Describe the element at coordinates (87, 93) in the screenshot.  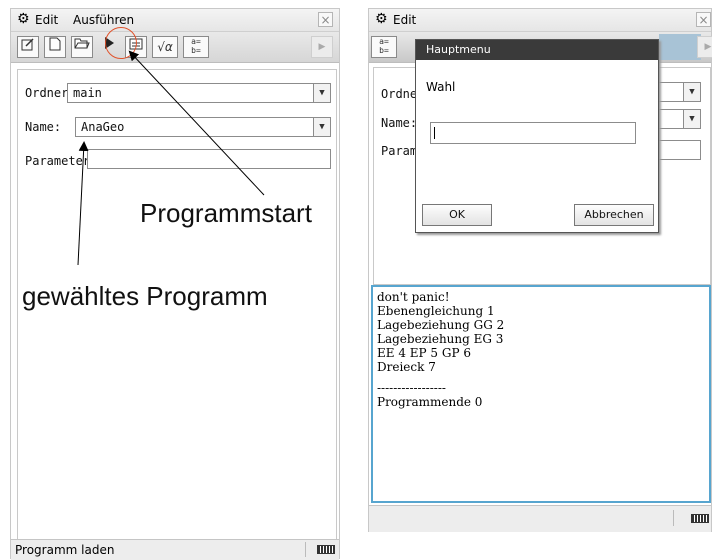
I see `folder-value: main` at that location.